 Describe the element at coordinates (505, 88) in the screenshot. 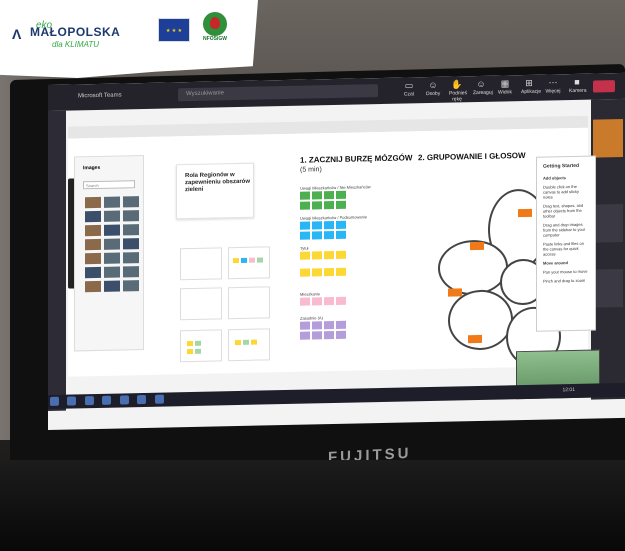

I see `view-button: ▦ Widok` at that location.